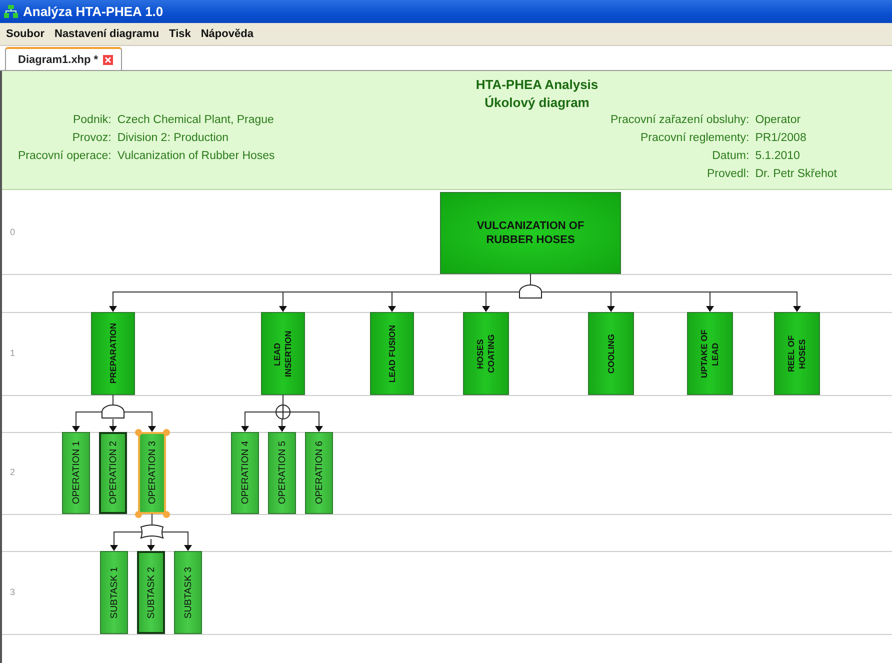 Image resolution: width=892 pixels, height=663 pixels. What do you see at coordinates (796, 174) in the screenshot?
I see `field-value: Dr. Petr Skřehot` at bounding box center [796, 174].